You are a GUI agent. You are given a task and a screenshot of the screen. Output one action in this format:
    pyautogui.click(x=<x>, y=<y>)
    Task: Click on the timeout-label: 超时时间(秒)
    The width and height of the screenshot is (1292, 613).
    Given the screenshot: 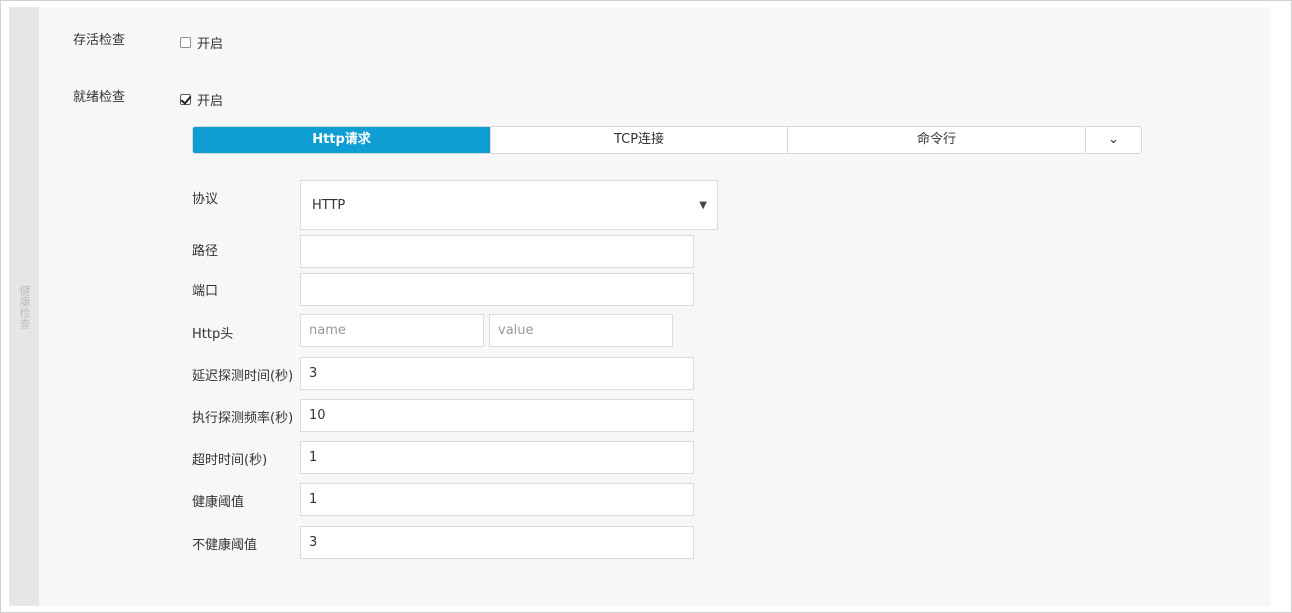 What is the action you would take?
    pyautogui.click(x=230, y=460)
    